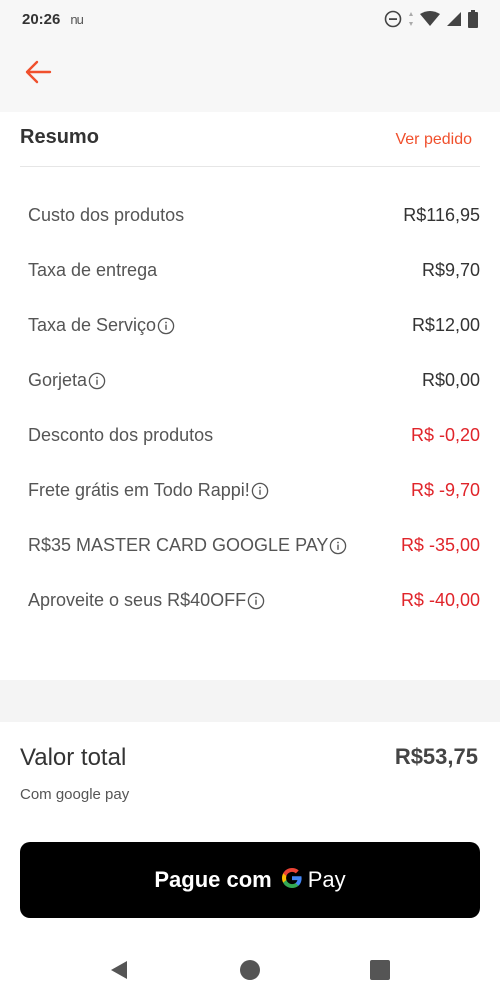 Image resolution: width=500 pixels, height=1000 pixels. What do you see at coordinates (441, 215) in the screenshot?
I see `price-row-value: R$116,95` at bounding box center [441, 215].